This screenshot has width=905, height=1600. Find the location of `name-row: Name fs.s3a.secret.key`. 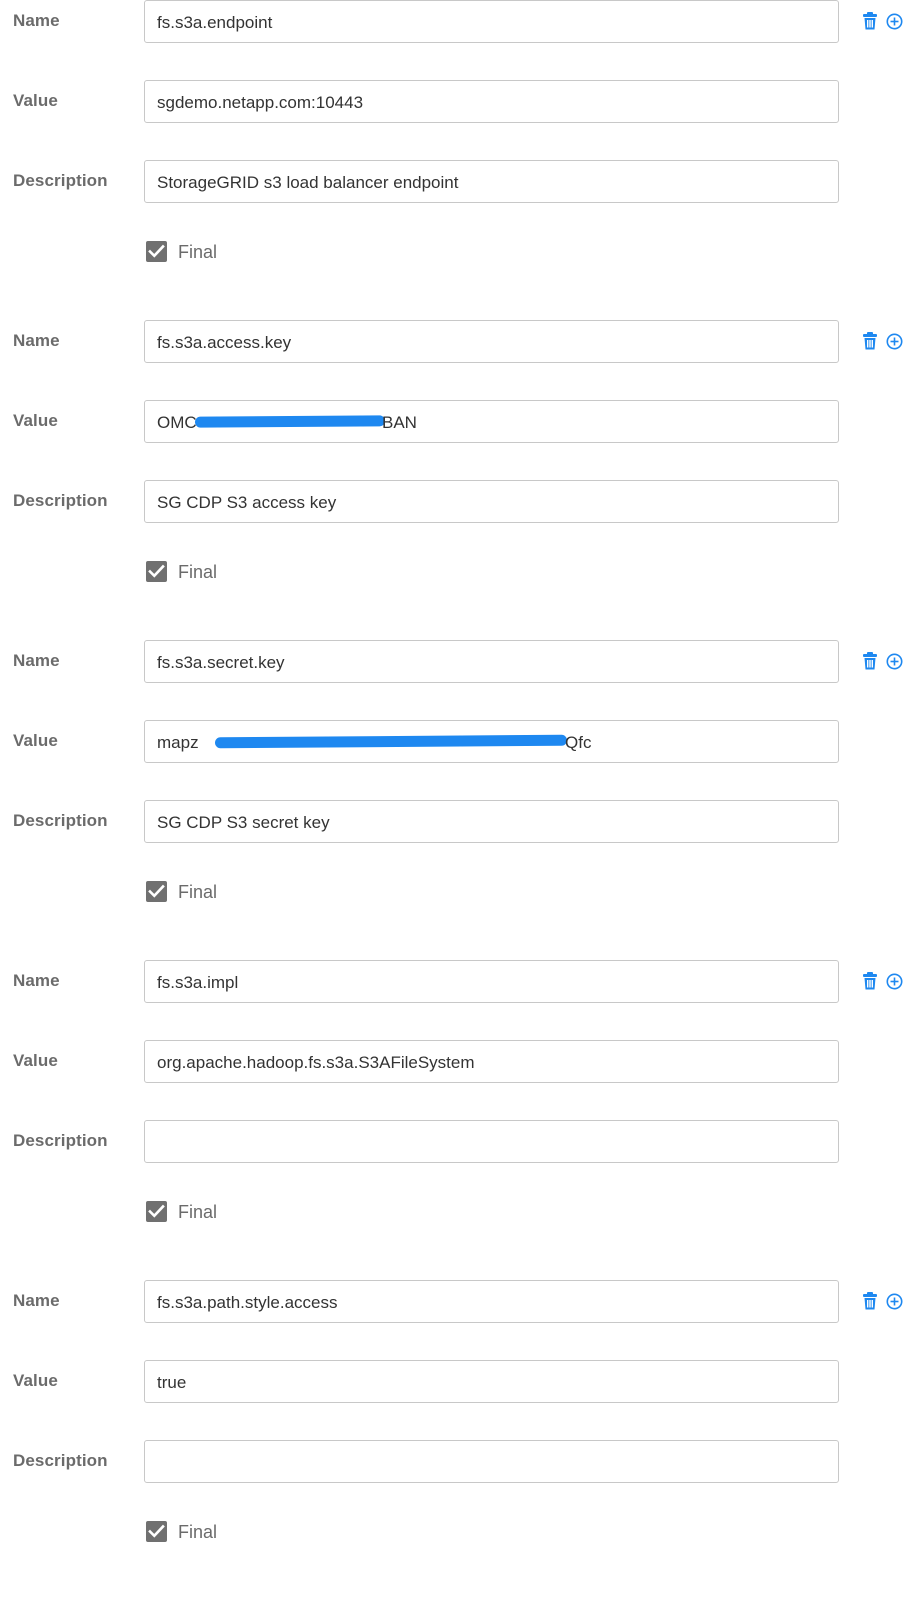

name-row: Name fs.s3a.secret.key is located at coordinates (452, 663).